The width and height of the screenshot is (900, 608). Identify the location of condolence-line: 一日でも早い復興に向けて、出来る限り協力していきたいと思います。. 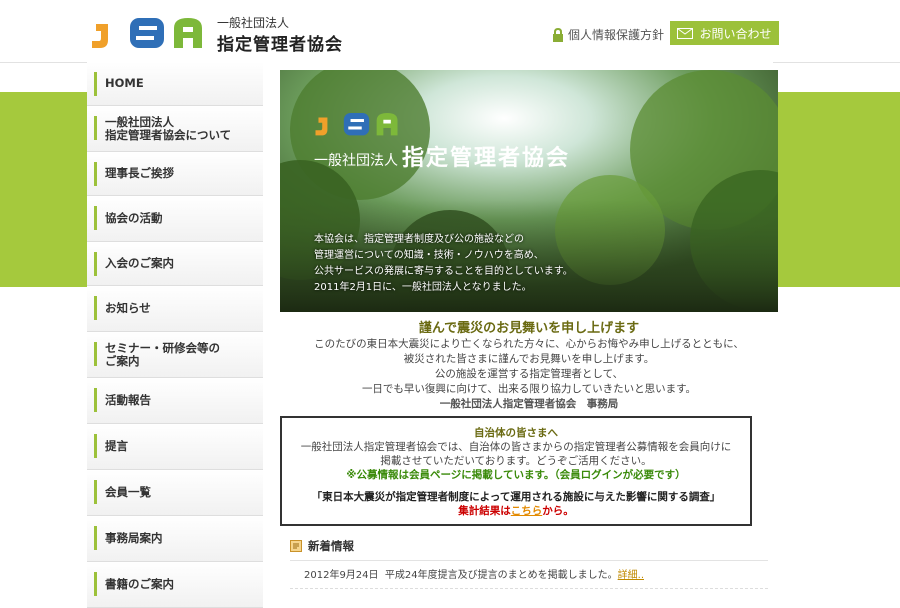
(529, 389).